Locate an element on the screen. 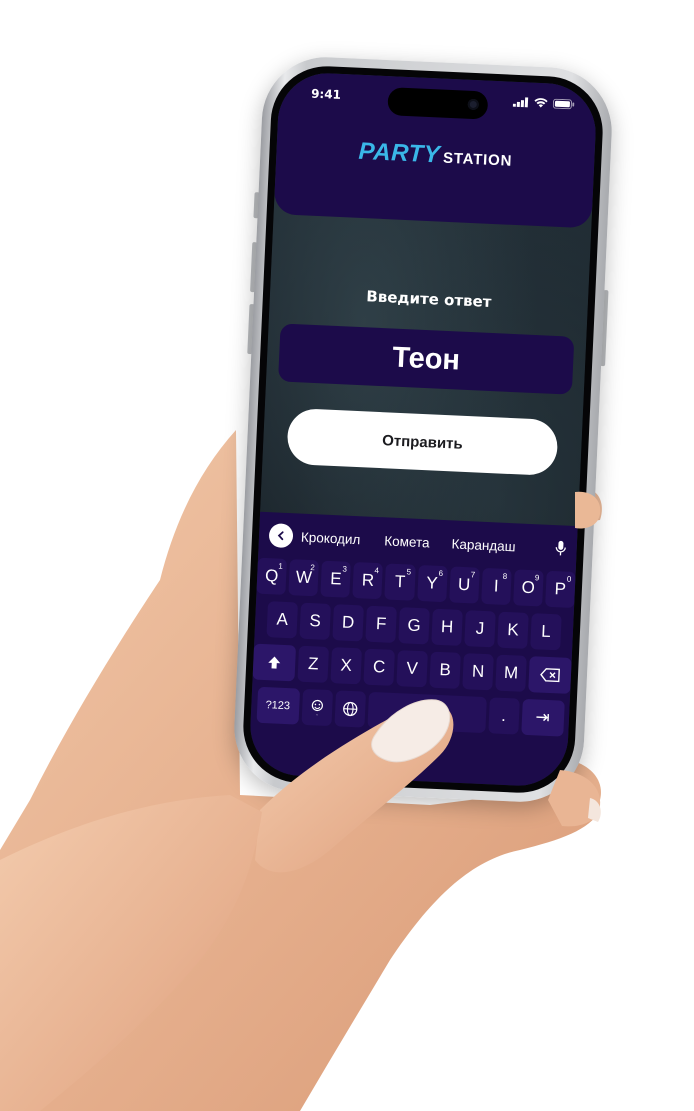  chevron-left-icon is located at coordinates (280, 536).